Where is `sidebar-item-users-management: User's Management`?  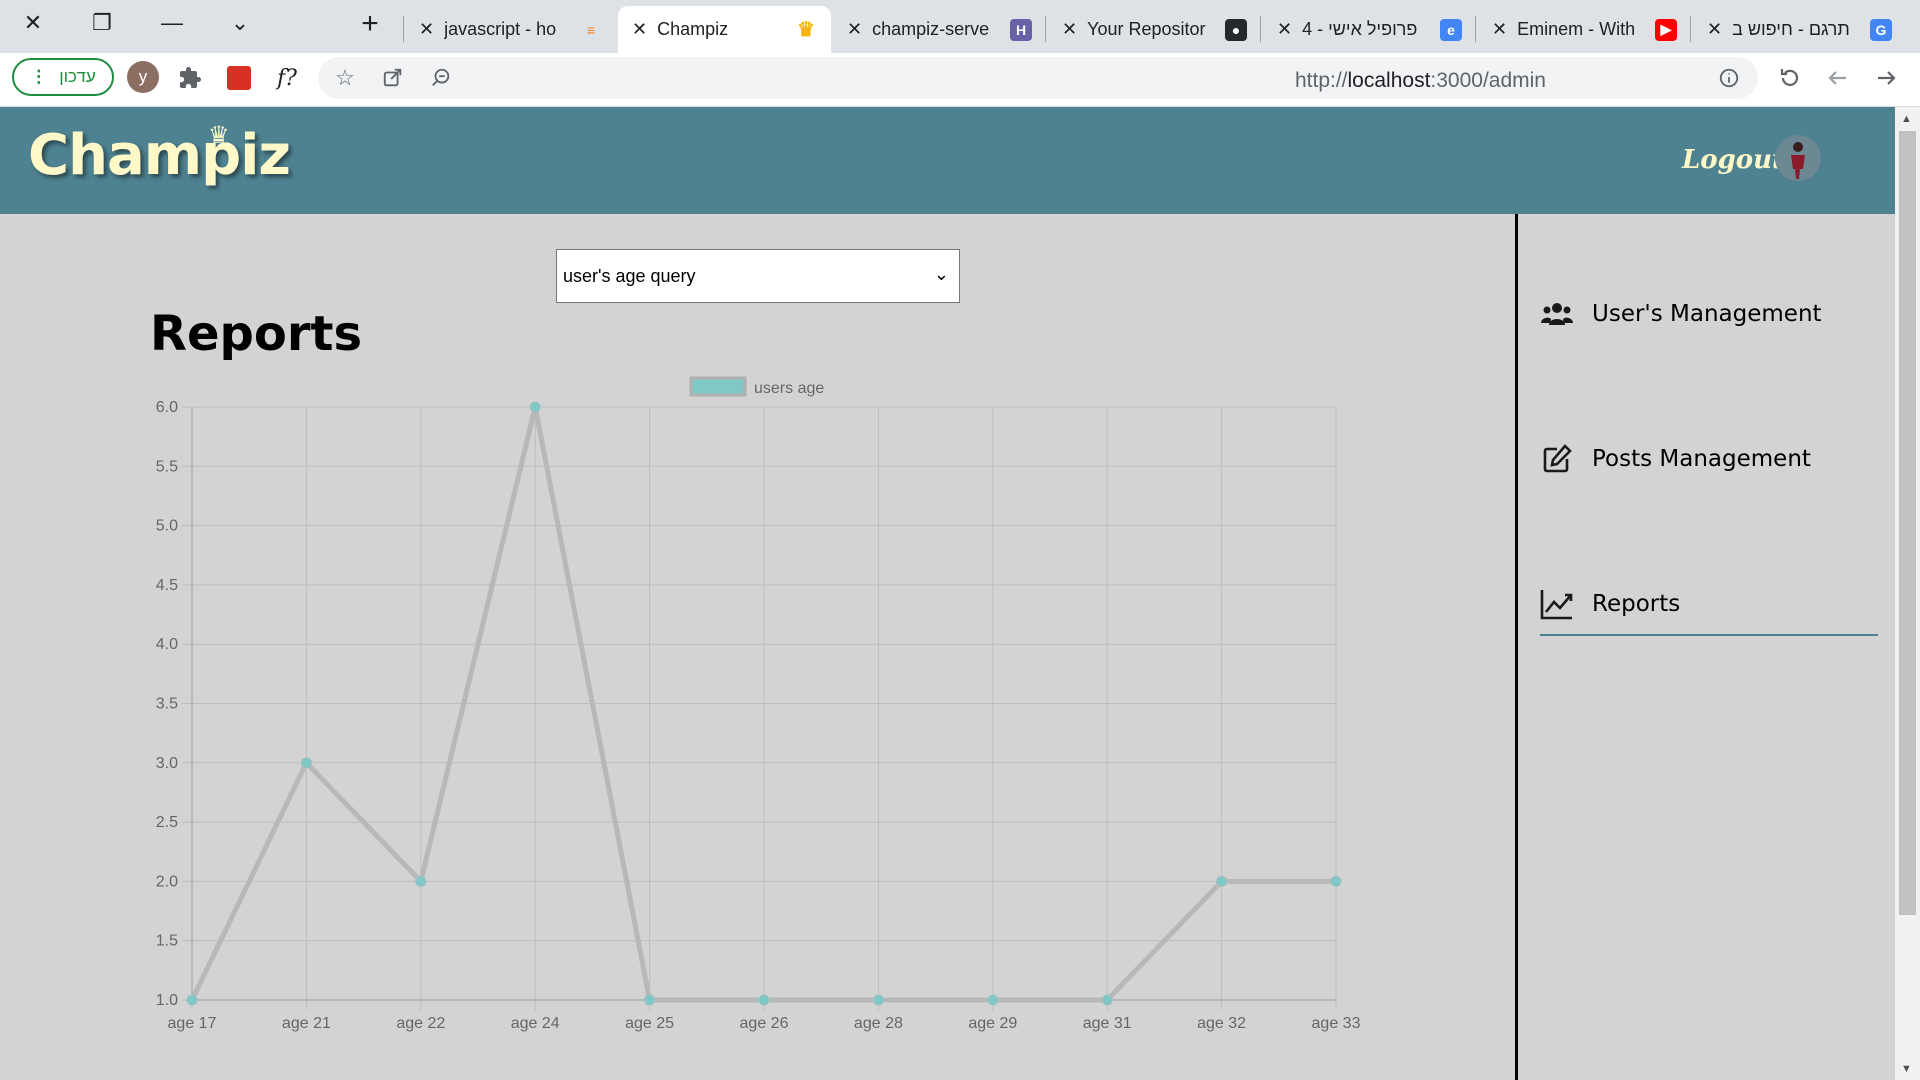
sidebar-item-users-management: User's Management is located at coordinates (1709, 314).